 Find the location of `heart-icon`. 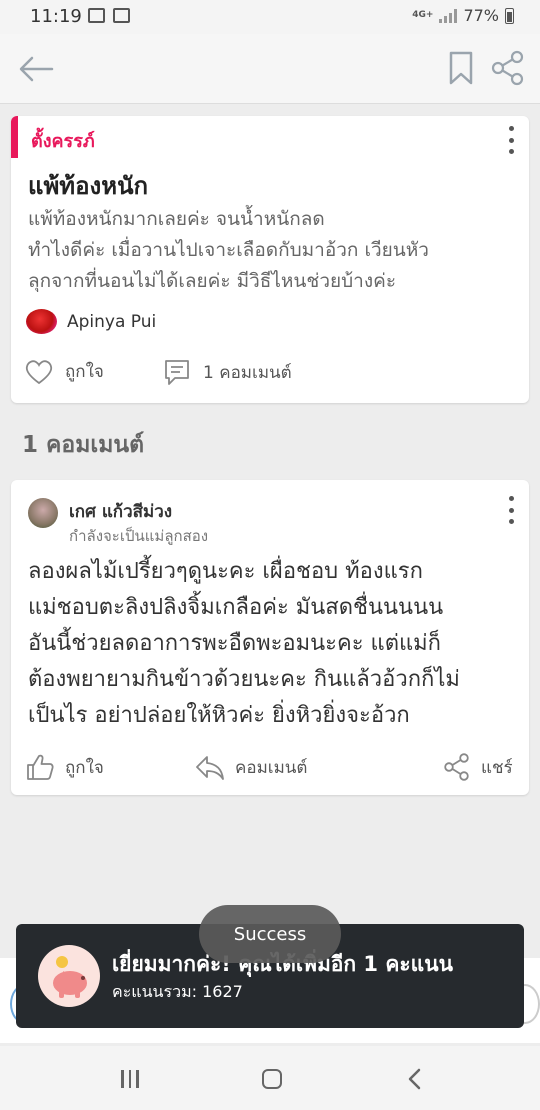

heart-icon is located at coordinates (39, 371).